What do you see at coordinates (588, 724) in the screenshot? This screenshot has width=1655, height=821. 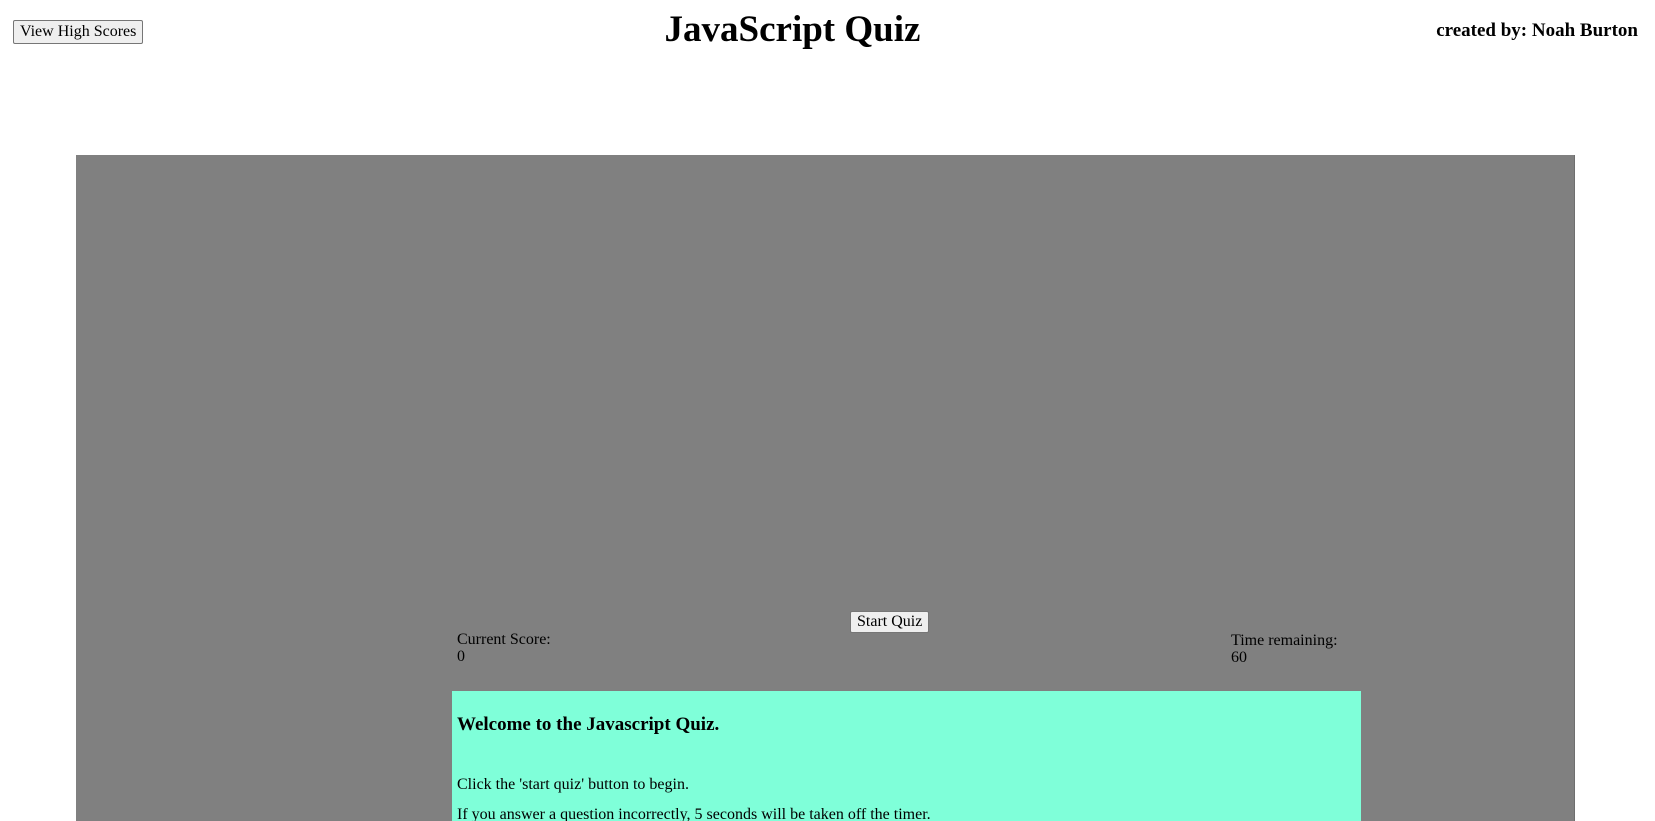 I see `welcome-heading: Welcome to the Javascript Quiz.` at bounding box center [588, 724].